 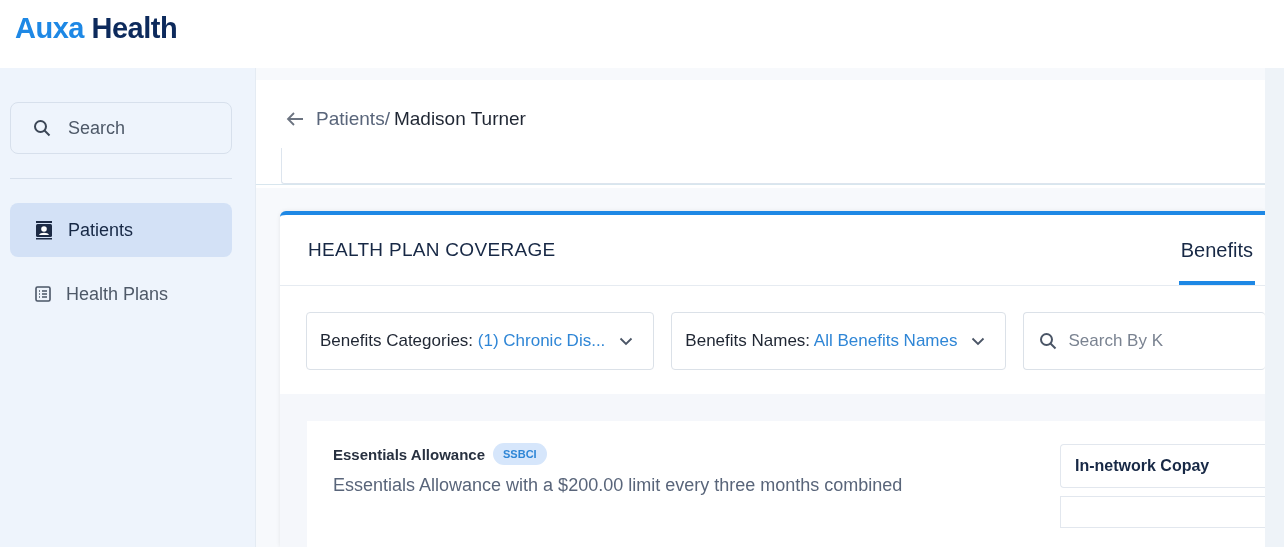 What do you see at coordinates (121, 230) in the screenshot?
I see `nav-item: Patients` at bounding box center [121, 230].